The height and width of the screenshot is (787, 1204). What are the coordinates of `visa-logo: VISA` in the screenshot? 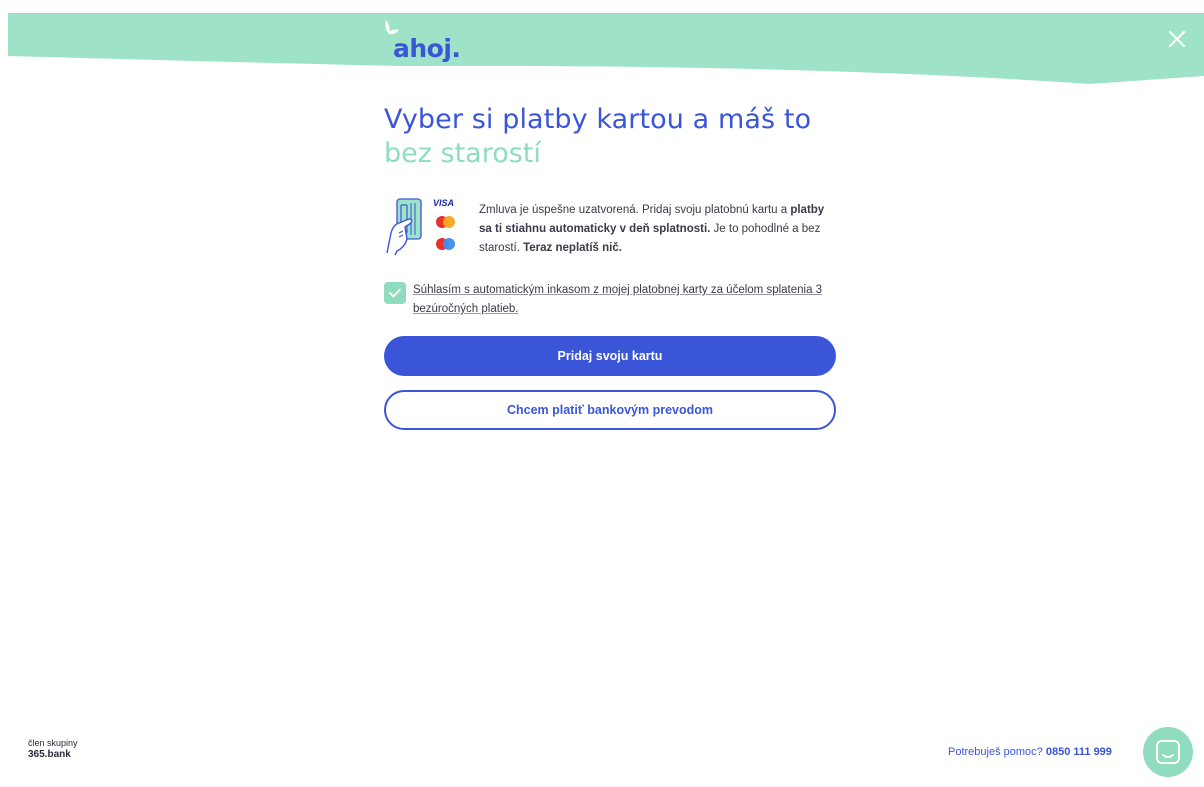 It's located at (444, 203).